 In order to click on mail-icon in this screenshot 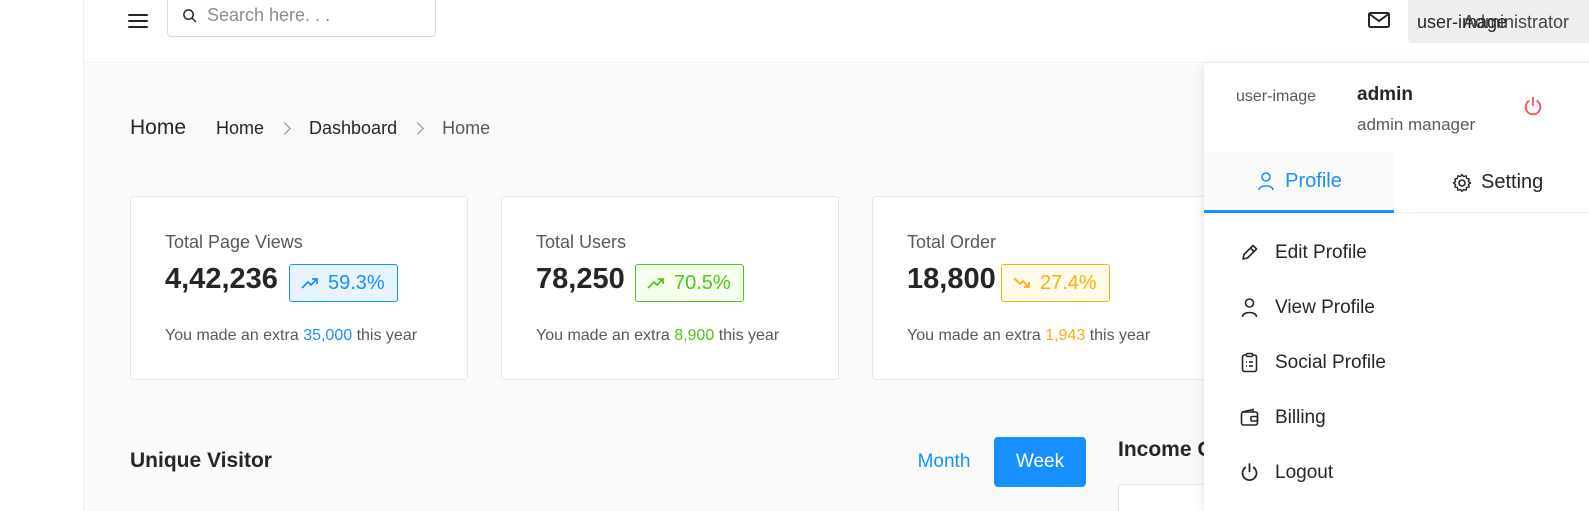, I will do `click(1379, 20)`.